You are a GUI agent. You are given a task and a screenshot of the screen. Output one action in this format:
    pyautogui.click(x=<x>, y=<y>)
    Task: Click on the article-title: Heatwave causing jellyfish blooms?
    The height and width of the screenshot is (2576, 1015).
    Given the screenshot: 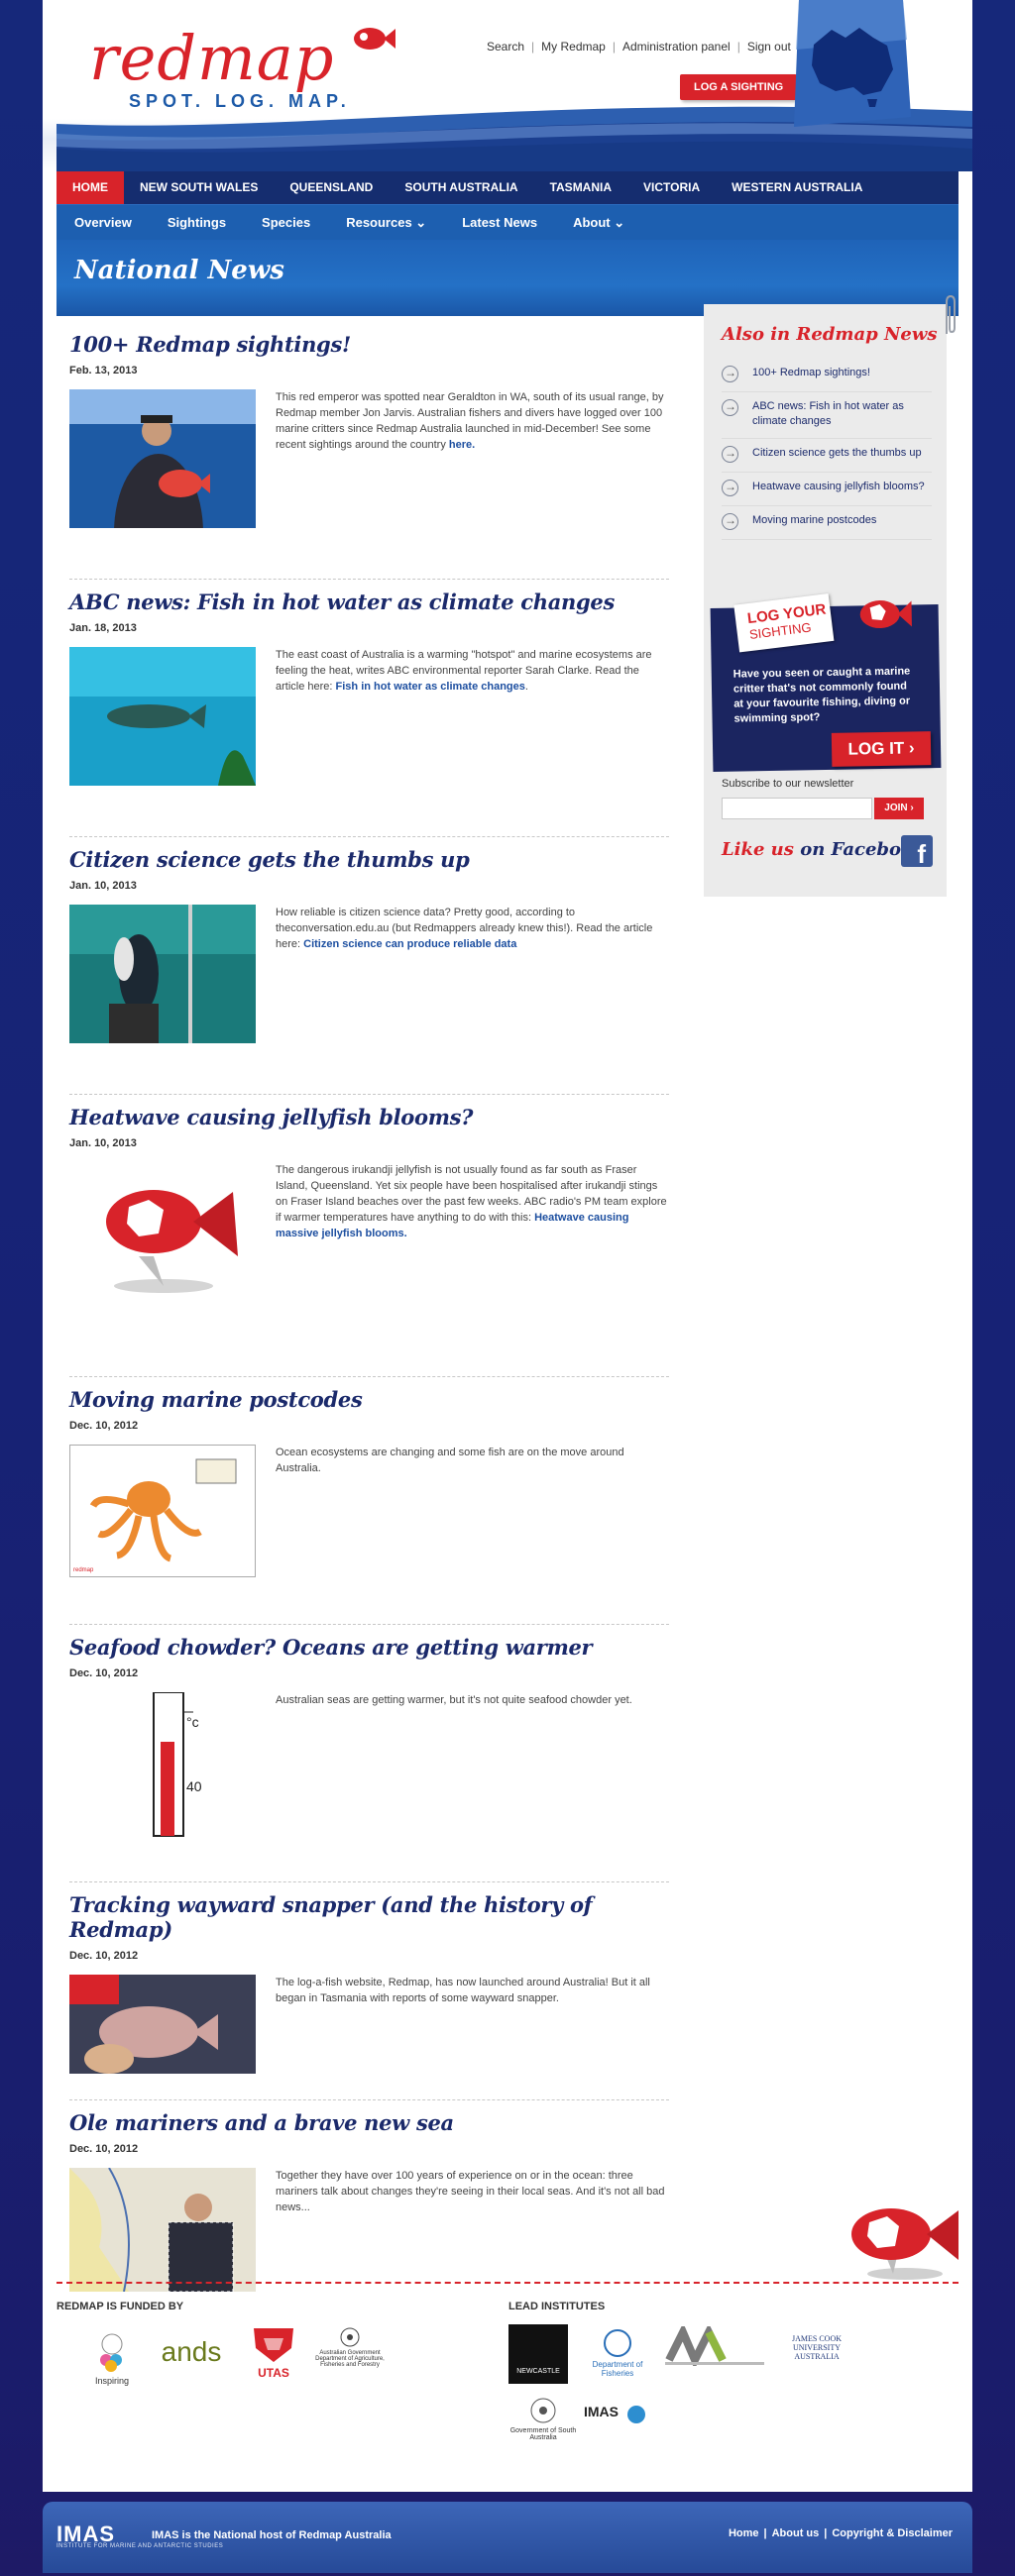 What is the action you would take?
    pyautogui.click(x=369, y=1117)
    